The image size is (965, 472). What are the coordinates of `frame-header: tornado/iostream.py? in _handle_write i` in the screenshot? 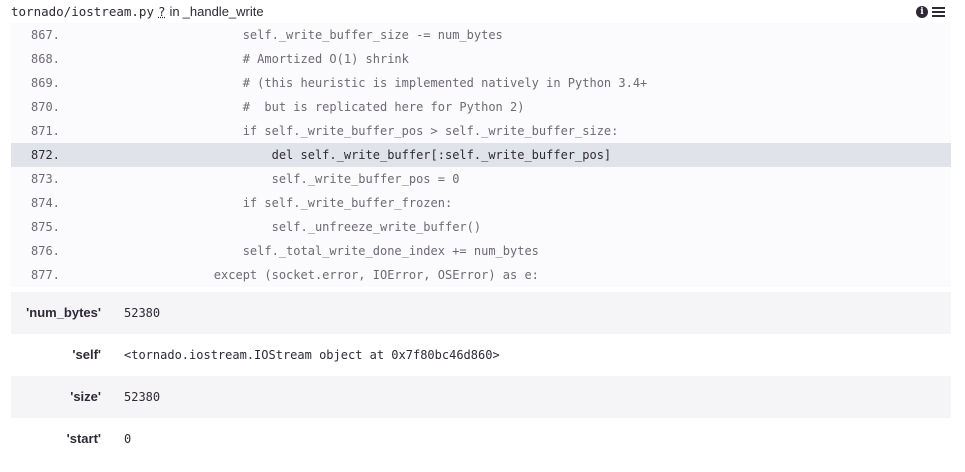 It's located at (481, 12).